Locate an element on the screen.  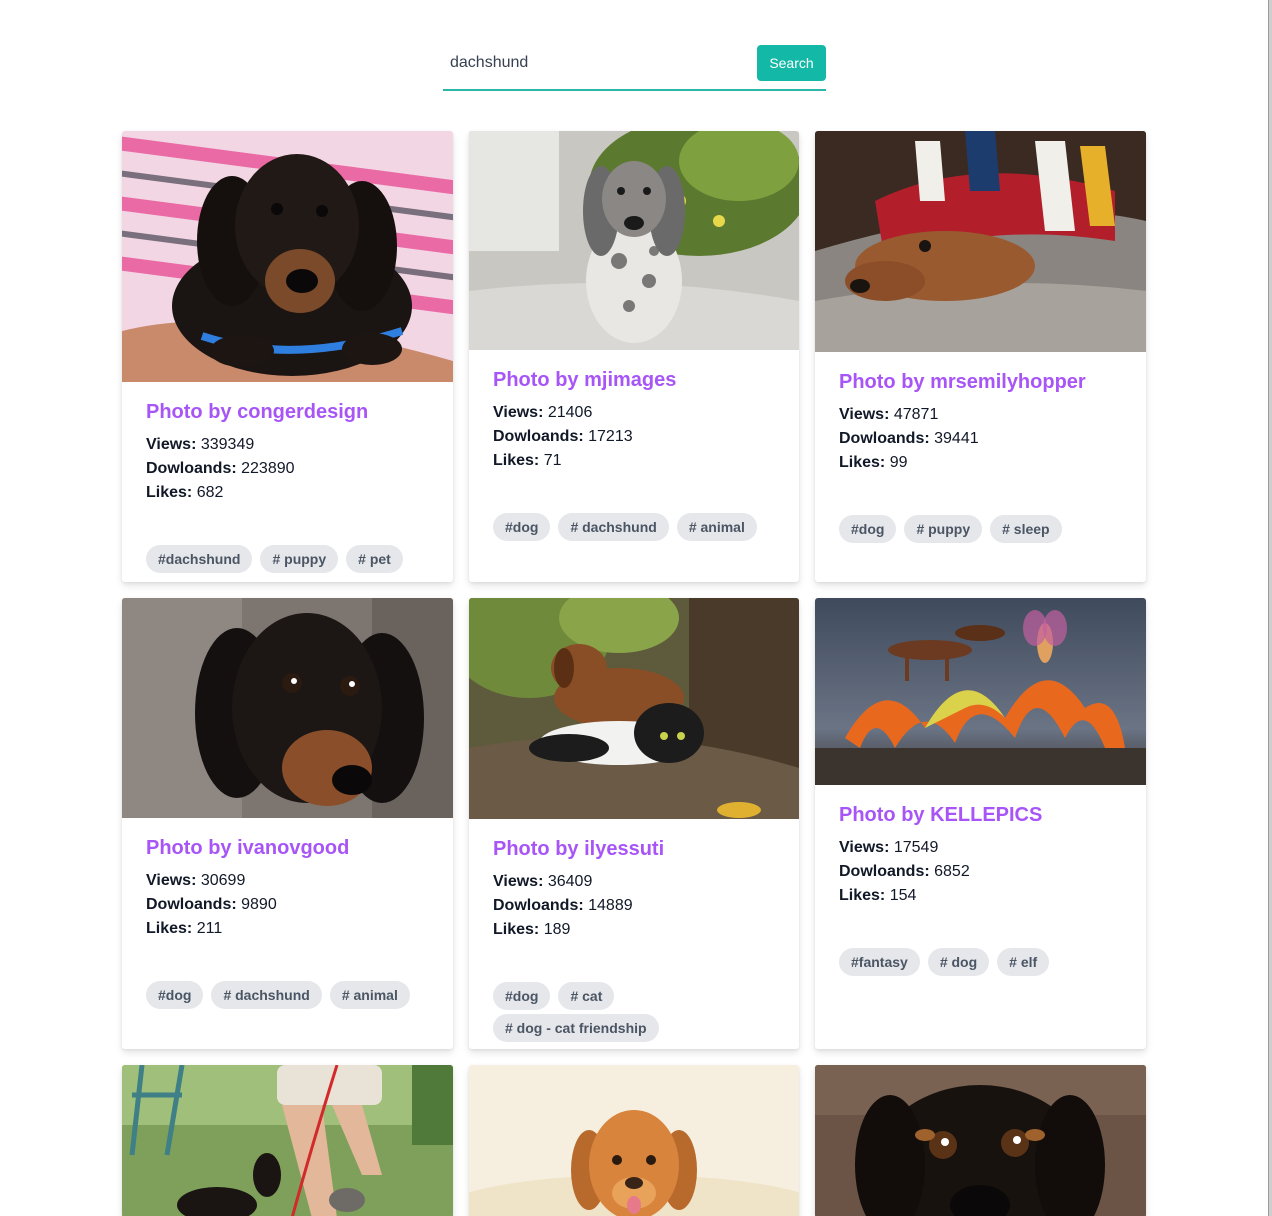
downloads-value: 39441 is located at coordinates (956, 438).